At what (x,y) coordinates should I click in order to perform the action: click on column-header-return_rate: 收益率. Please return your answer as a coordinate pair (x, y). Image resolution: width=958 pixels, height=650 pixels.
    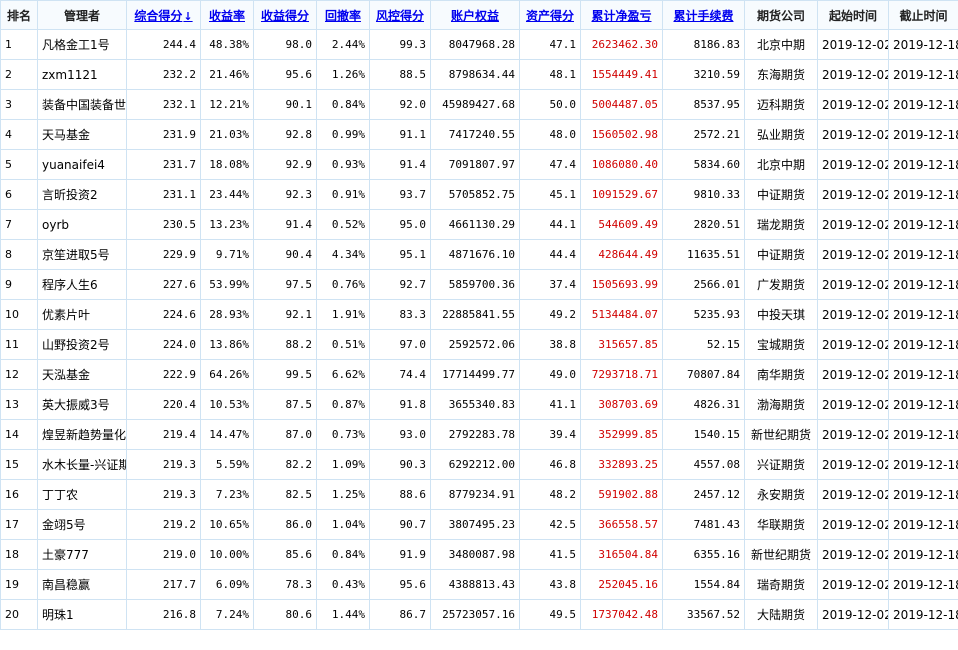
    Looking at the image, I should click on (227, 15).